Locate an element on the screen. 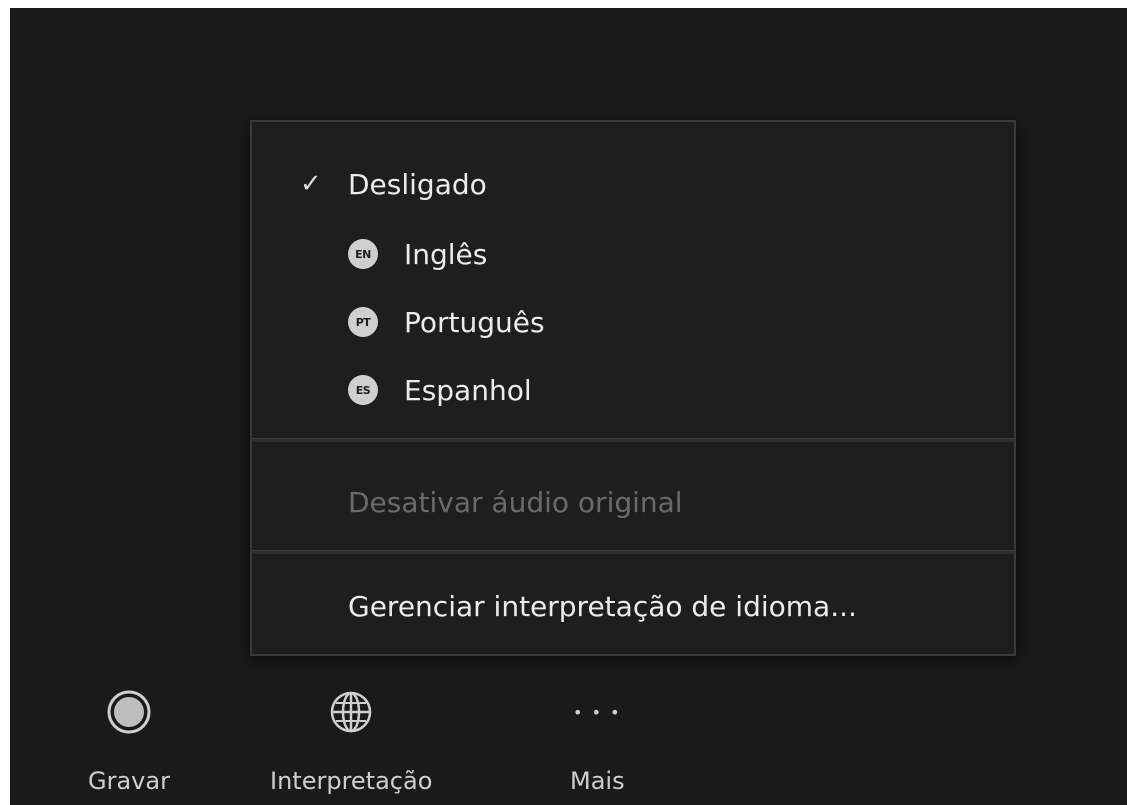 The width and height of the screenshot is (1127, 805). more-dots: • • • is located at coordinates (597, 712).